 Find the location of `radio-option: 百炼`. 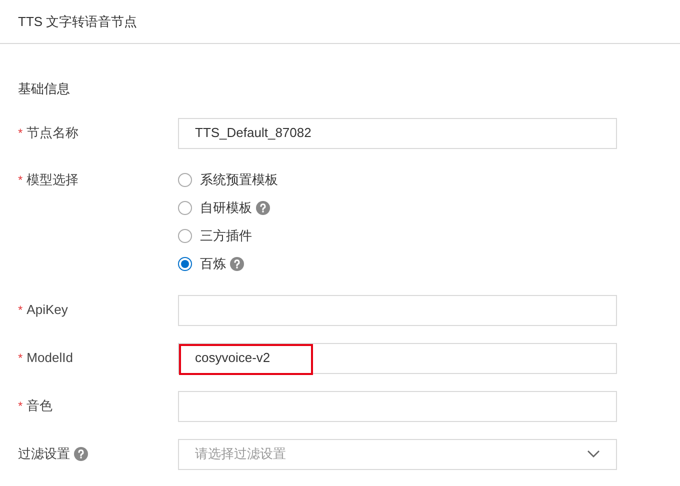

radio-option: 百炼 is located at coordinates (202, 264).